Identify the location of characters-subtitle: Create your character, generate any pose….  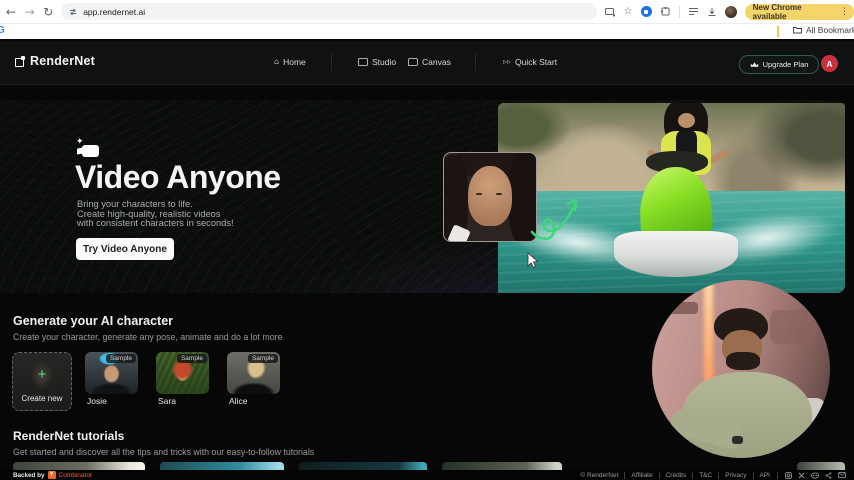
(148, 337).